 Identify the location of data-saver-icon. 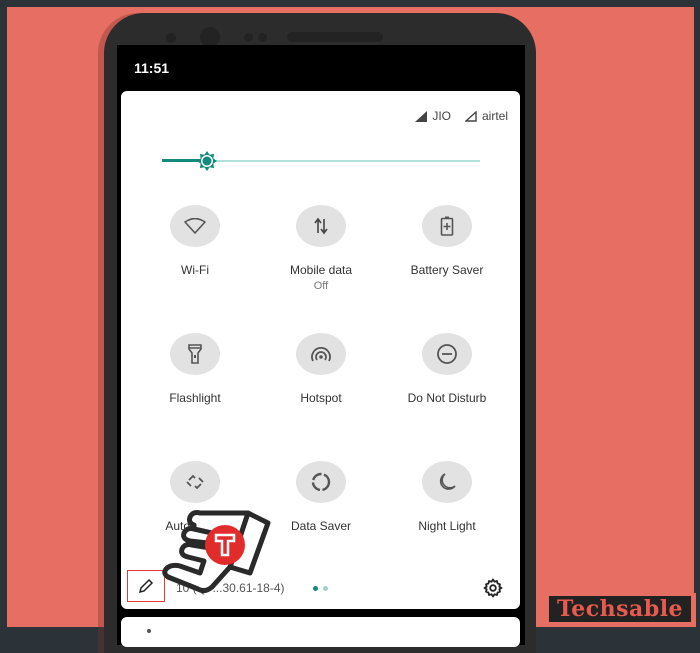
(321, 482).